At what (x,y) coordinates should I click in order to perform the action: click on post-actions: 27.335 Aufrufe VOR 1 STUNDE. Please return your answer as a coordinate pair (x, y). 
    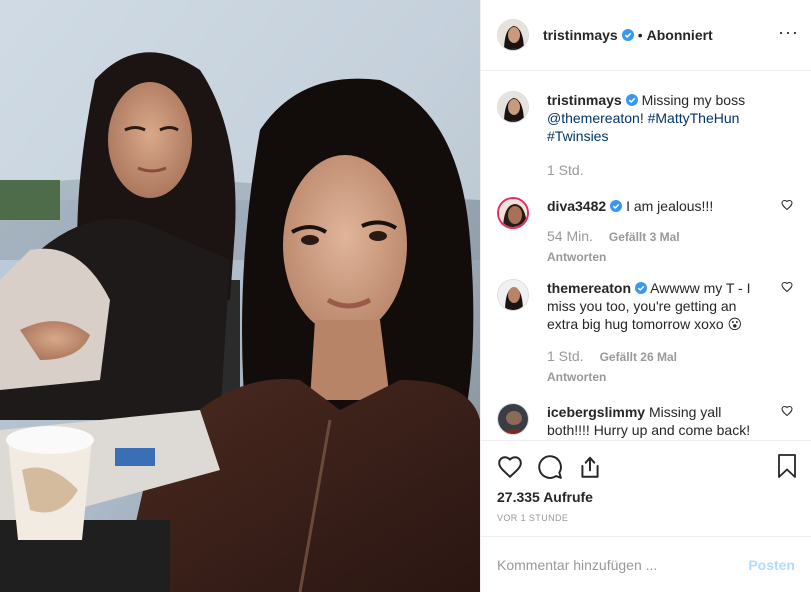
    Looking at the image, I should click on (646, 488).